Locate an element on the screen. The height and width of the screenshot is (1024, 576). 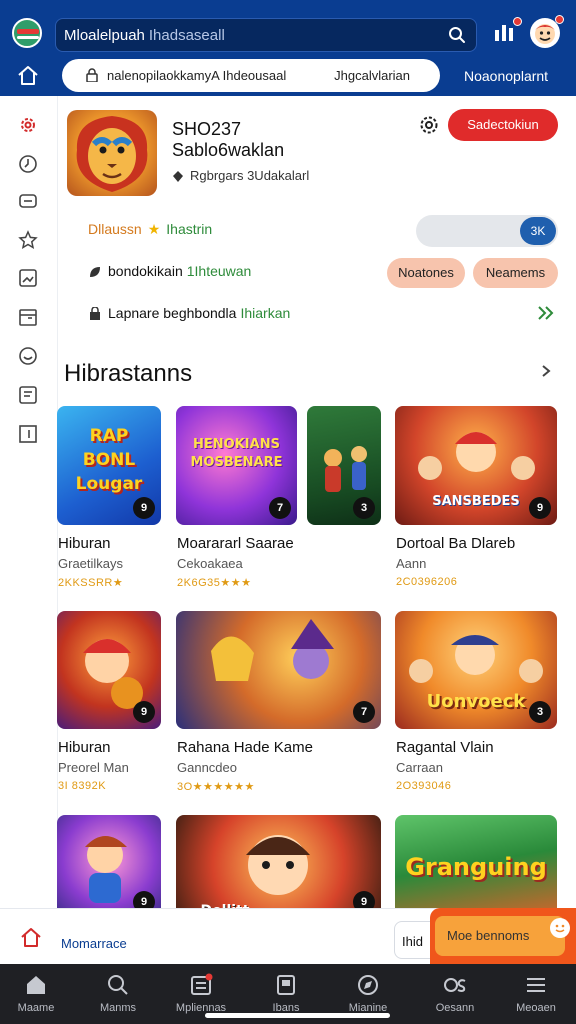
game-title: Dortoal Ba Dlareb is located at coordinates (455, 543).